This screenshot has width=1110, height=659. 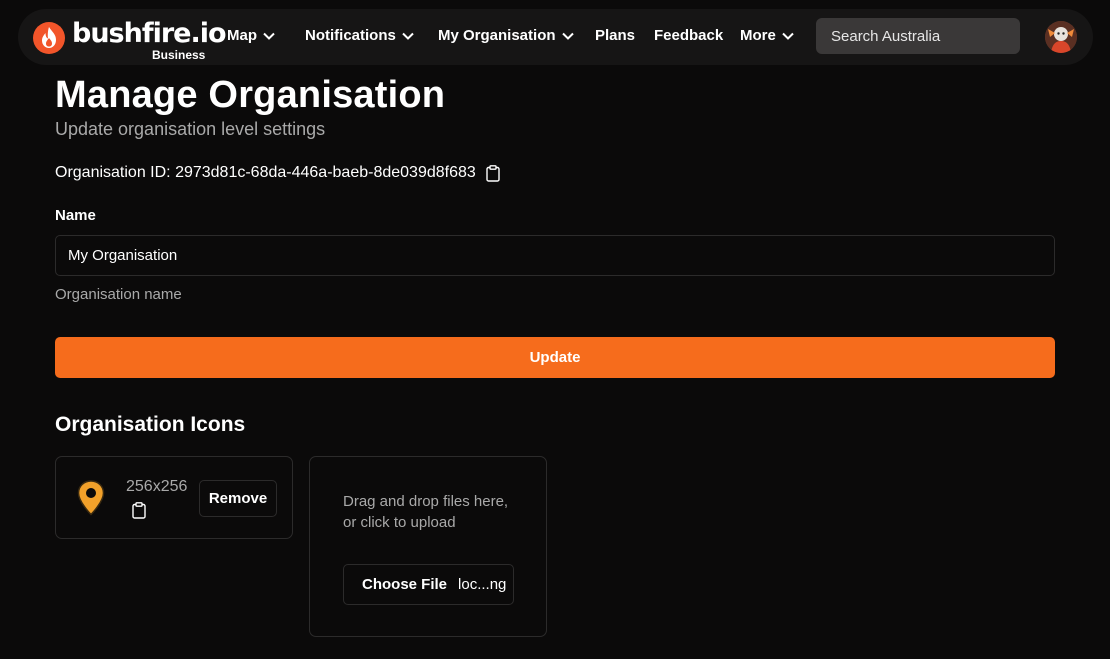 What do you see at coordinates (190, 129) in the screenshot?
I see `page-subtitle: Update organisation level settings` at bounding box center [190, 129].